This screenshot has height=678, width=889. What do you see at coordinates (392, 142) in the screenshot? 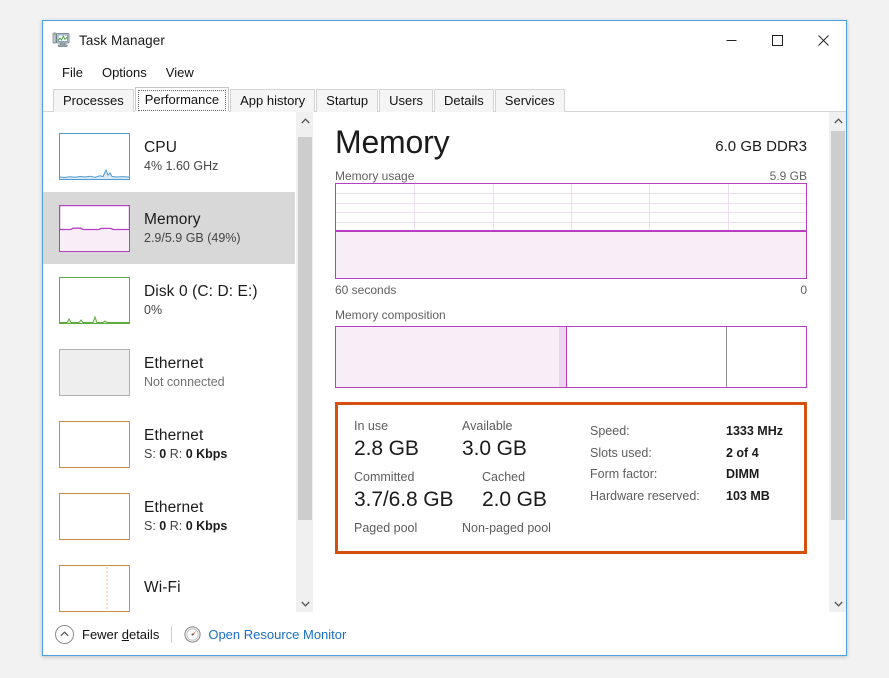
I see `page-title: Memory` at bounding box center [392, 142].